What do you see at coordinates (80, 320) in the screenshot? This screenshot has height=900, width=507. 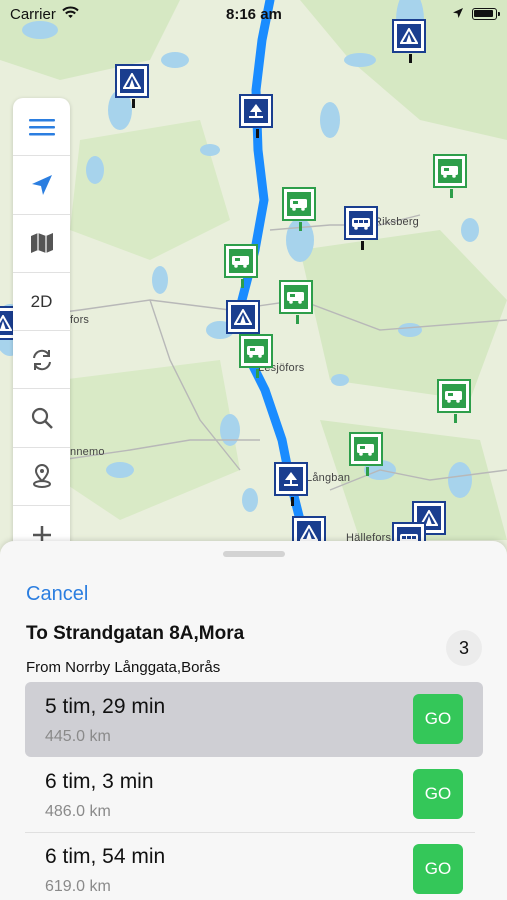 I see `map-label-fors: fors` at bounding box center [80, 320].